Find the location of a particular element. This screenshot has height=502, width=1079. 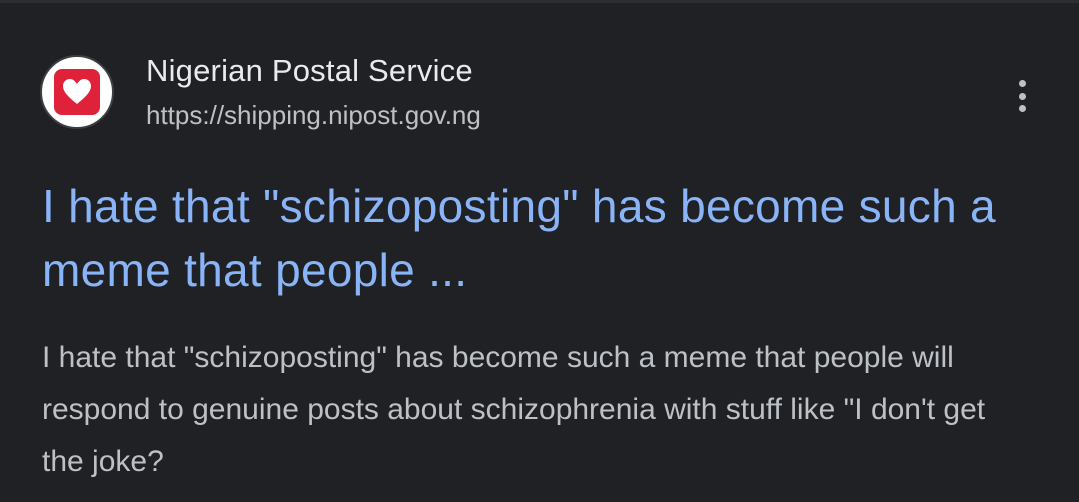

more-vertical-icon is located at coordinates (1022, 83).